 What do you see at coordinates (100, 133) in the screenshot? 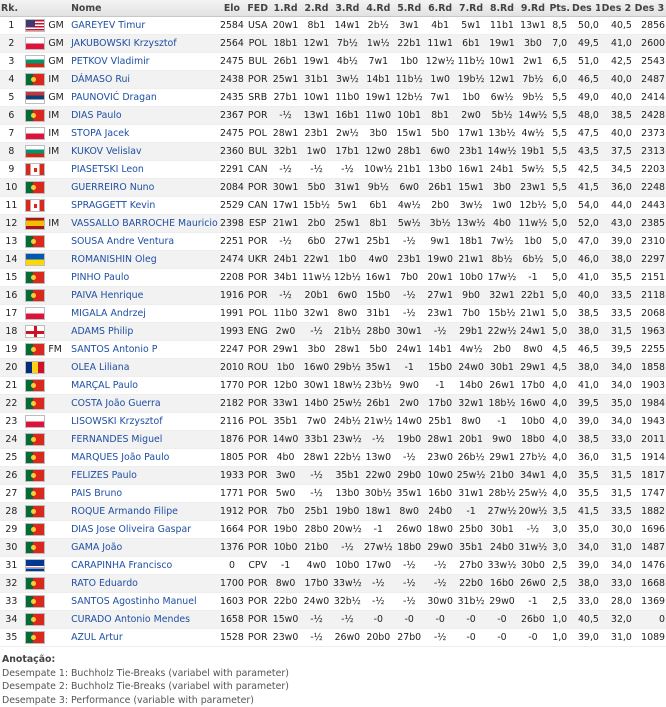
I see `player-name-link: STOPA Jacek` at bounding box center [100, 133].